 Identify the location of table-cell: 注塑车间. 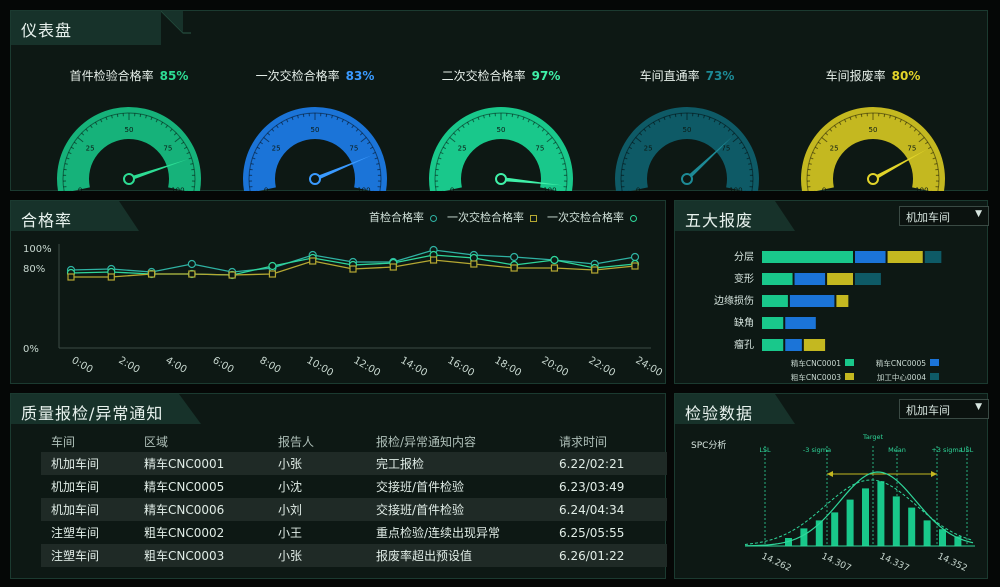
(75, 533).